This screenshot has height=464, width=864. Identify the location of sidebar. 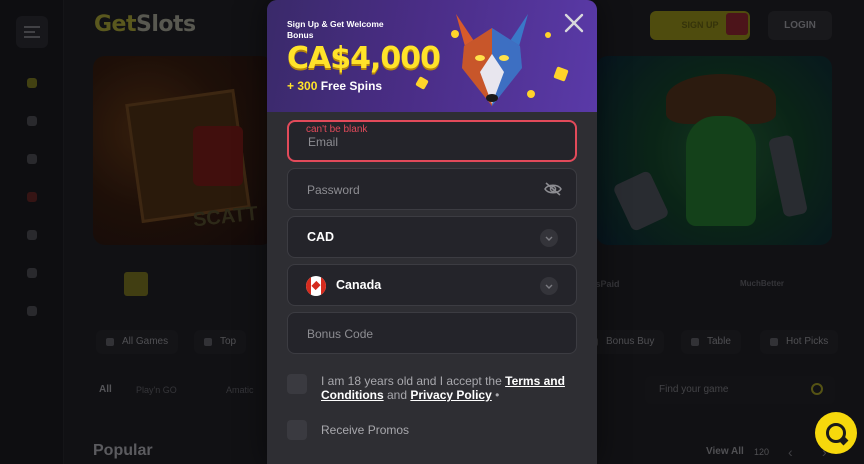
(32, 232).